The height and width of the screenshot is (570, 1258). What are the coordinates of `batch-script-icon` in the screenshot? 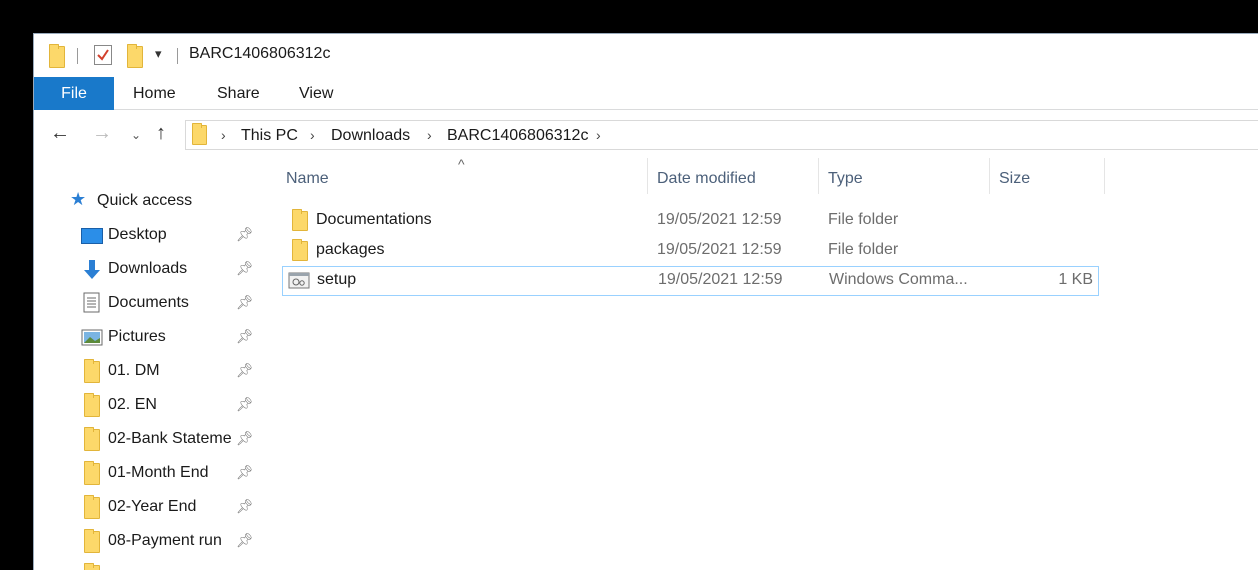 It's located at (299, 280).